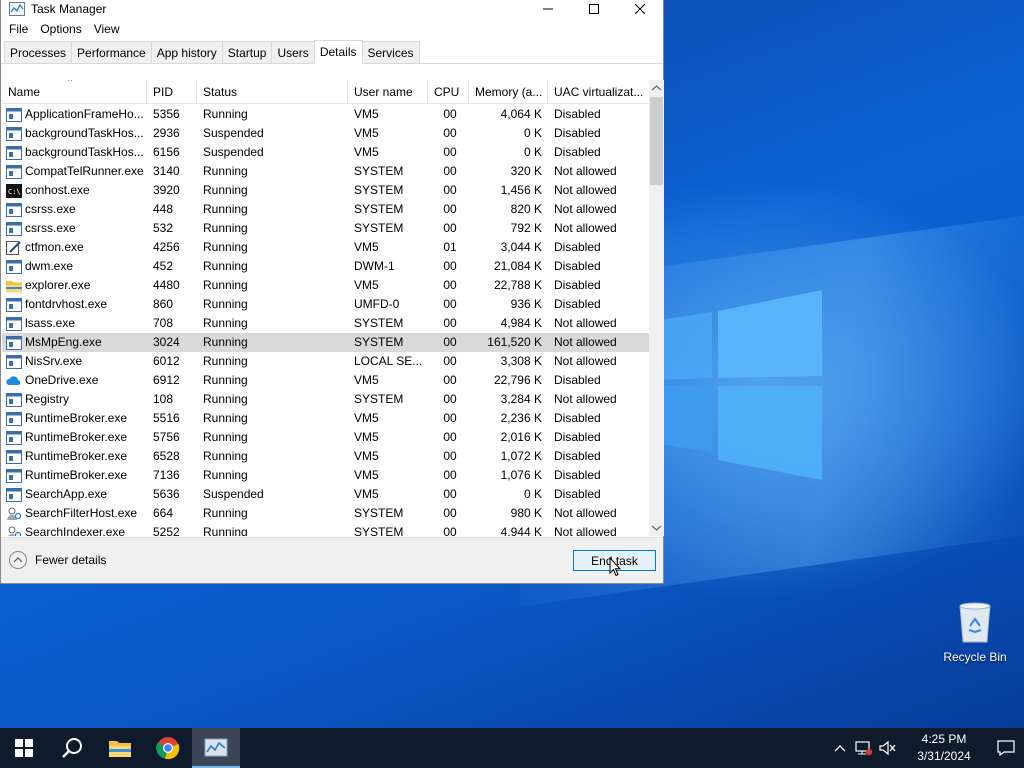  What do you see at coordinates (390, 52) in the screenshot?
I see `tab-services: Services` at bounding box center [390, 52].